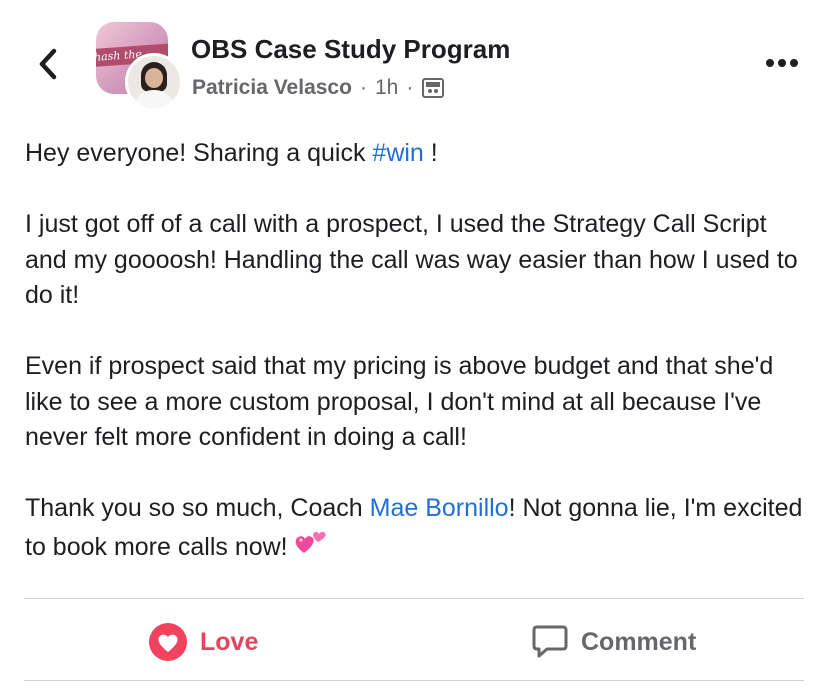  Describe the element at coordinates (433, 88) in the screenshot. I see `group-icon` at that location.